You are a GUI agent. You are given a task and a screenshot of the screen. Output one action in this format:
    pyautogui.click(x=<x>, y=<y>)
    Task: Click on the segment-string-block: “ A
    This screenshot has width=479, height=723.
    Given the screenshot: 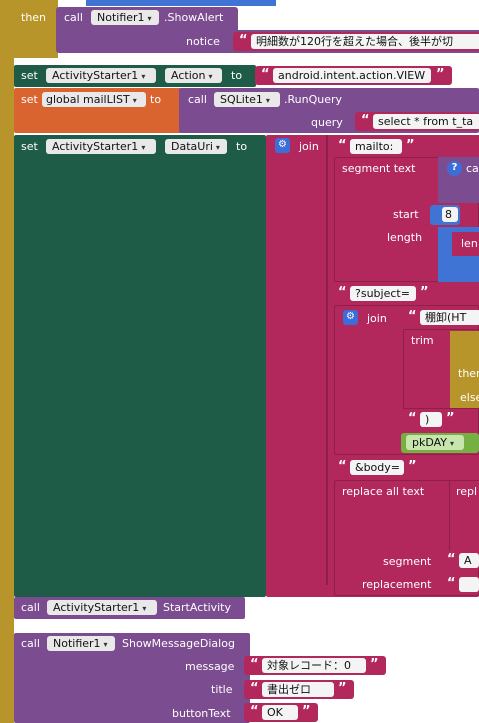 What is the action you would take?
    pyautogui.click(x=460, y=560)
    